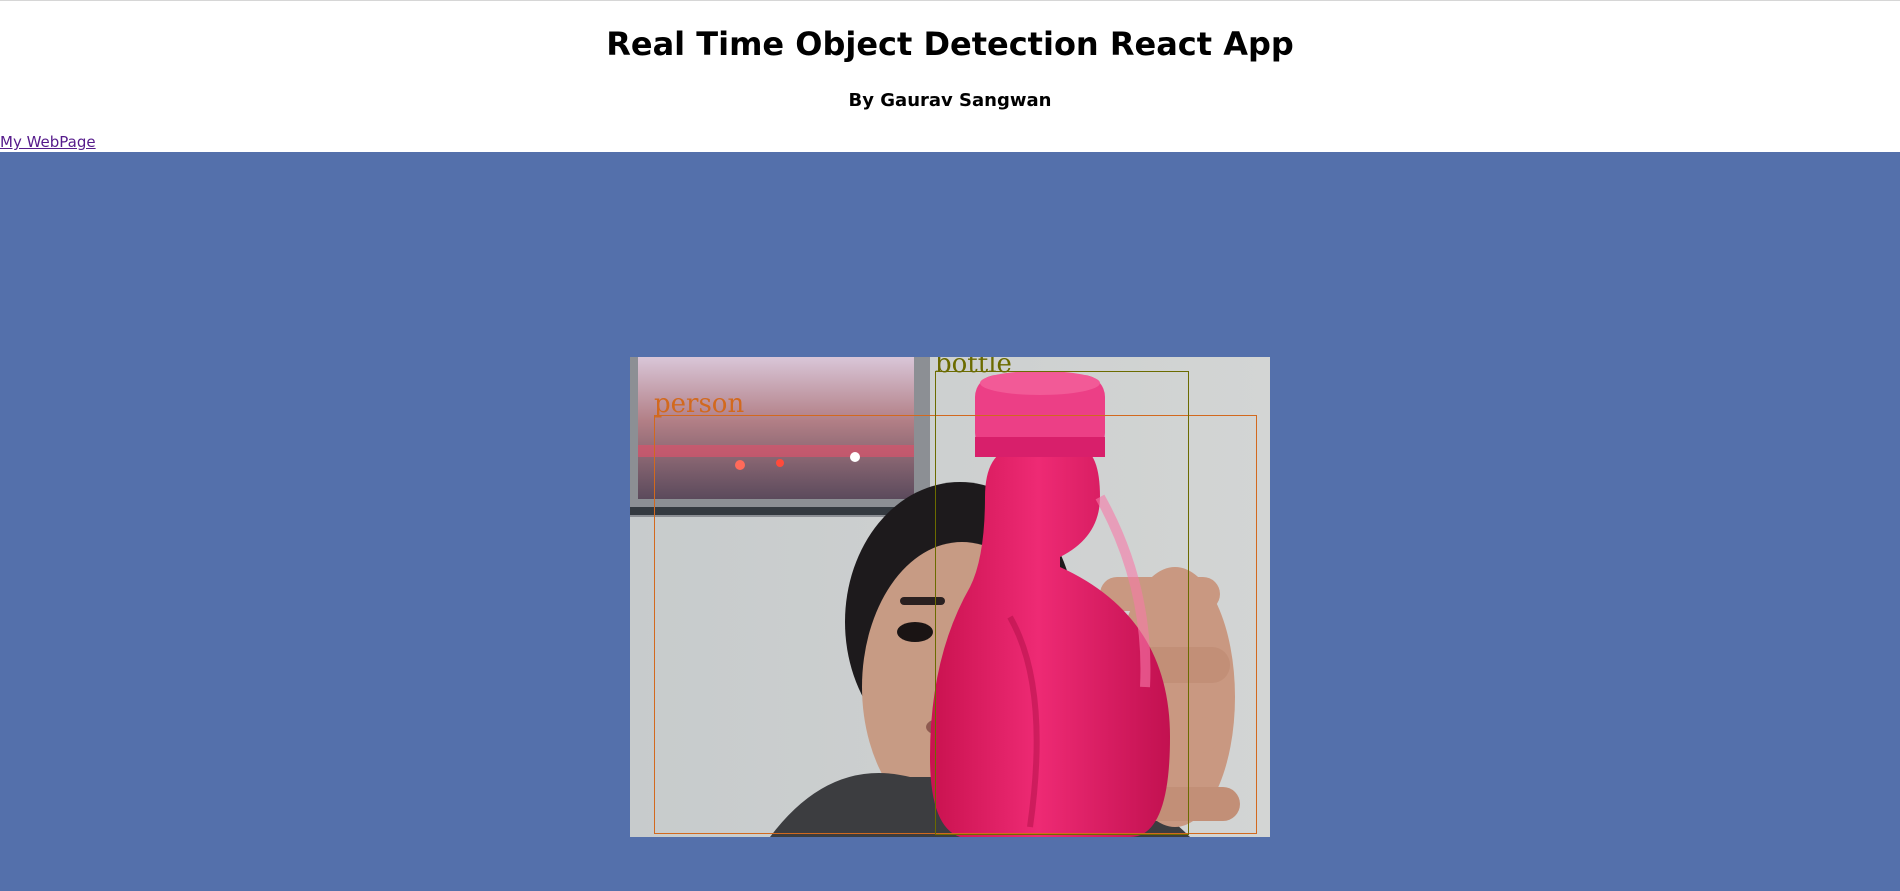 Image resolution: width=1900 pixels, height=891 pixels. I want to click on bottle-bounding-box, so click(1062, 603).